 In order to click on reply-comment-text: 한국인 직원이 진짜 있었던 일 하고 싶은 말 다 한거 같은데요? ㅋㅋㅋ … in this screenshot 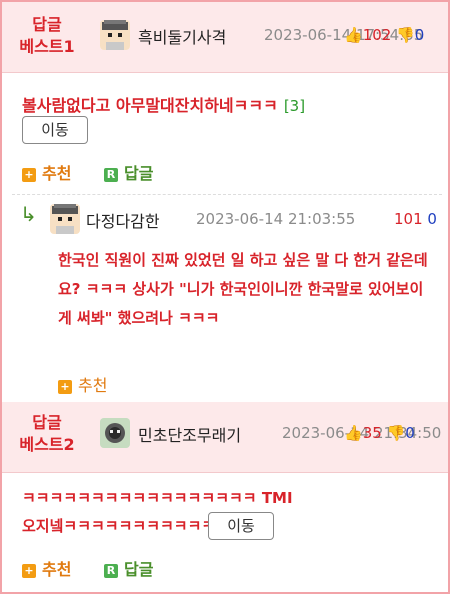, I will do `click(243, 289)`.